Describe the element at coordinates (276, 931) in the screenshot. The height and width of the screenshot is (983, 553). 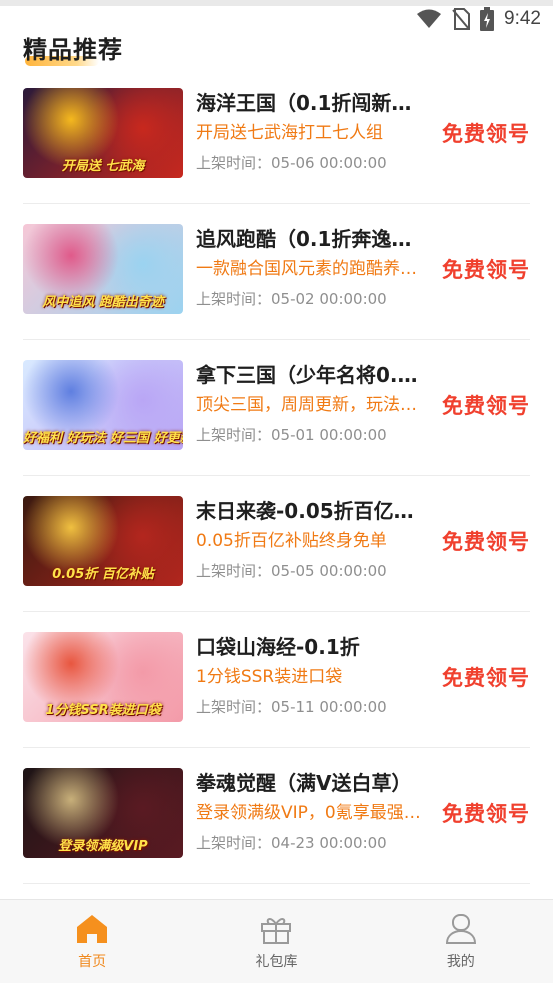
I see `gift-icon` at that location.